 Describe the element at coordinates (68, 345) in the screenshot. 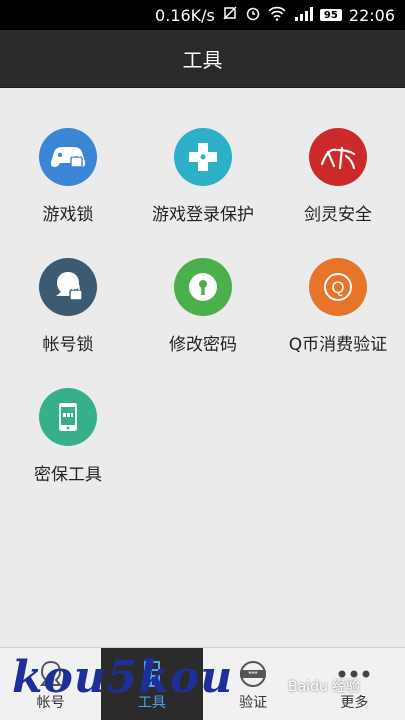

I see `tool-label: 帐号锁` at that location.